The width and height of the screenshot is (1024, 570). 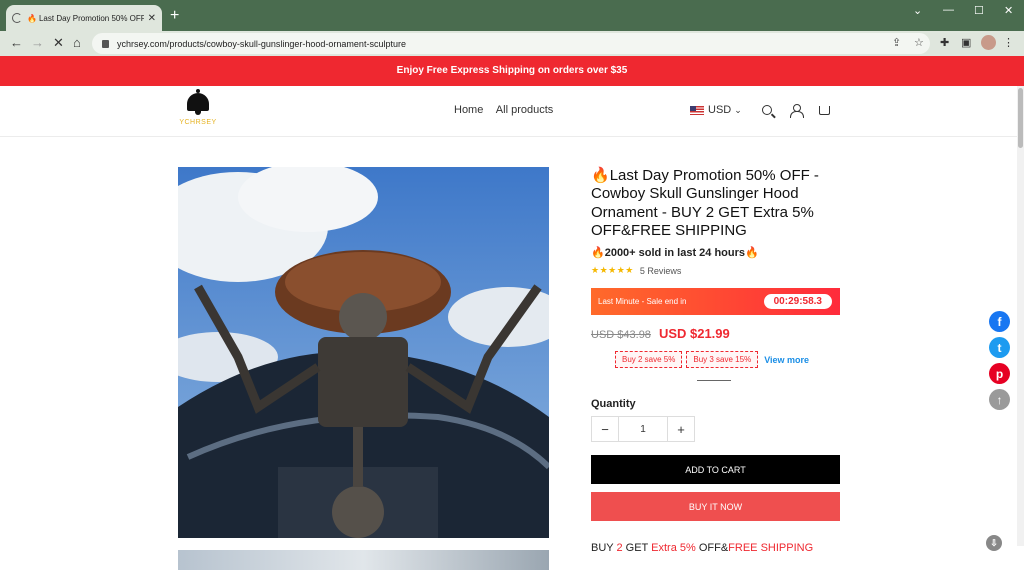 I want to click on star-rating-icon: ★★★★★, so click(x=612, y=270).